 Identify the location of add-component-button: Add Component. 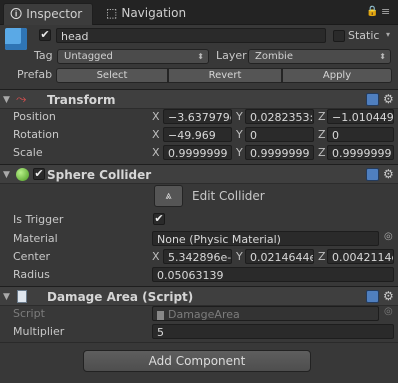
(197, 361).